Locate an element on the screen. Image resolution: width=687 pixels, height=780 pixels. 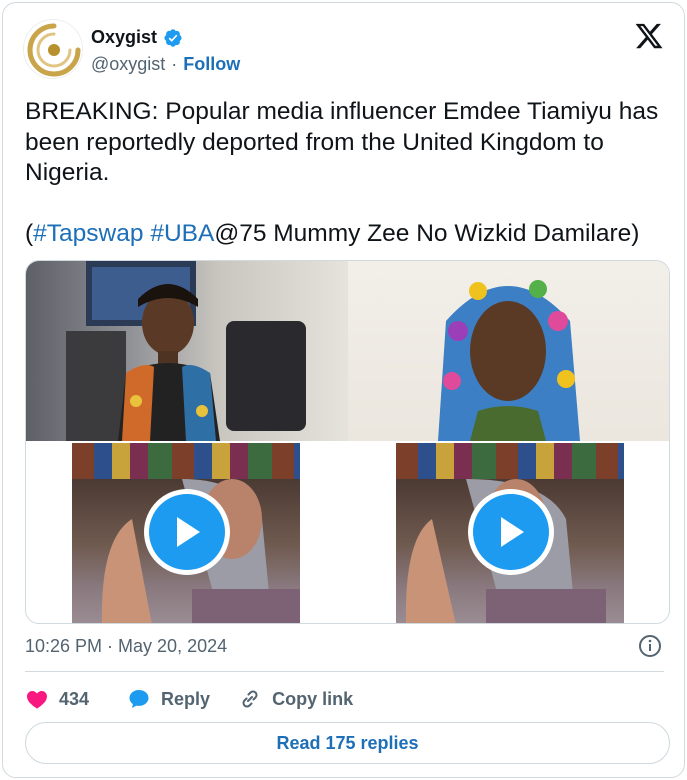
hashtag-tapswap: #Tapswap is located at coordinates (88, 233).